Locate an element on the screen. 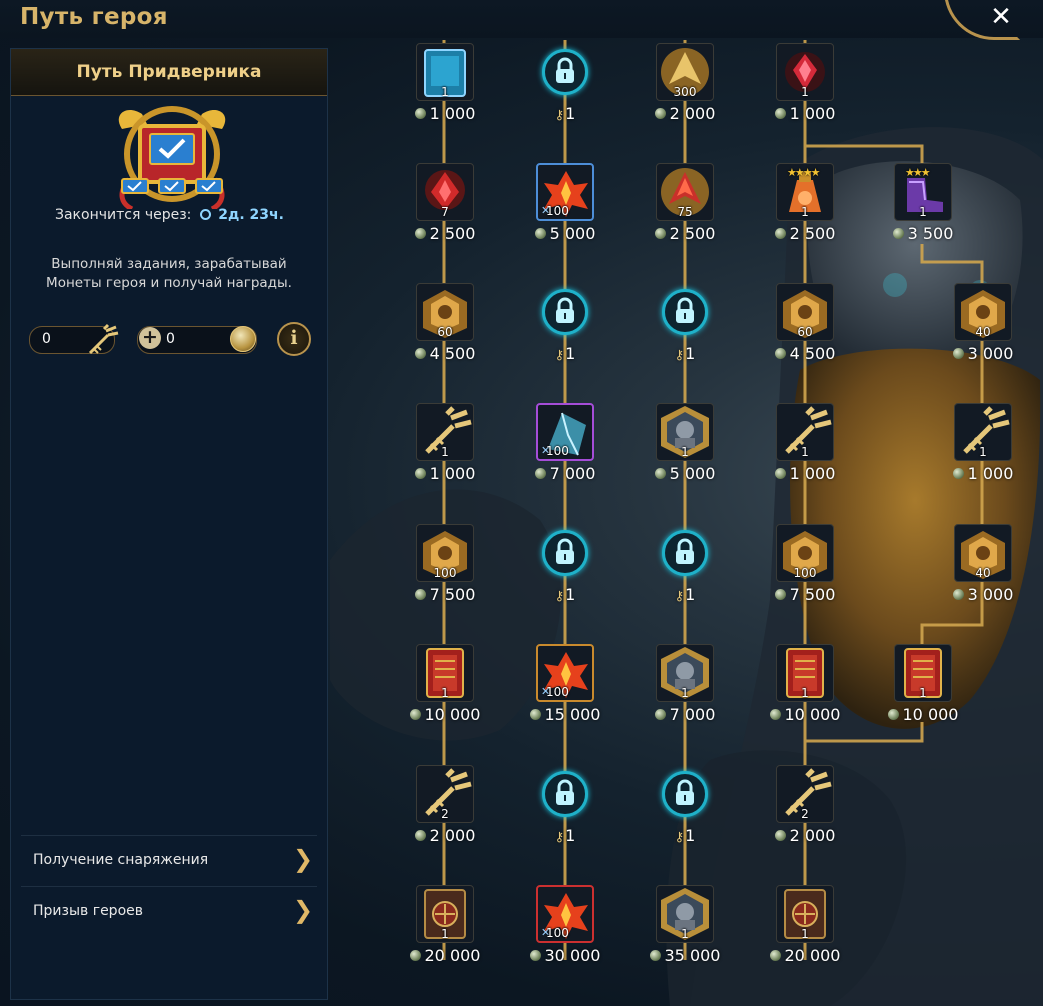 This screenshot has width=1043, height=1006. fire-leaf-icon: ✕ 100 is located at coordinates (565, 192).